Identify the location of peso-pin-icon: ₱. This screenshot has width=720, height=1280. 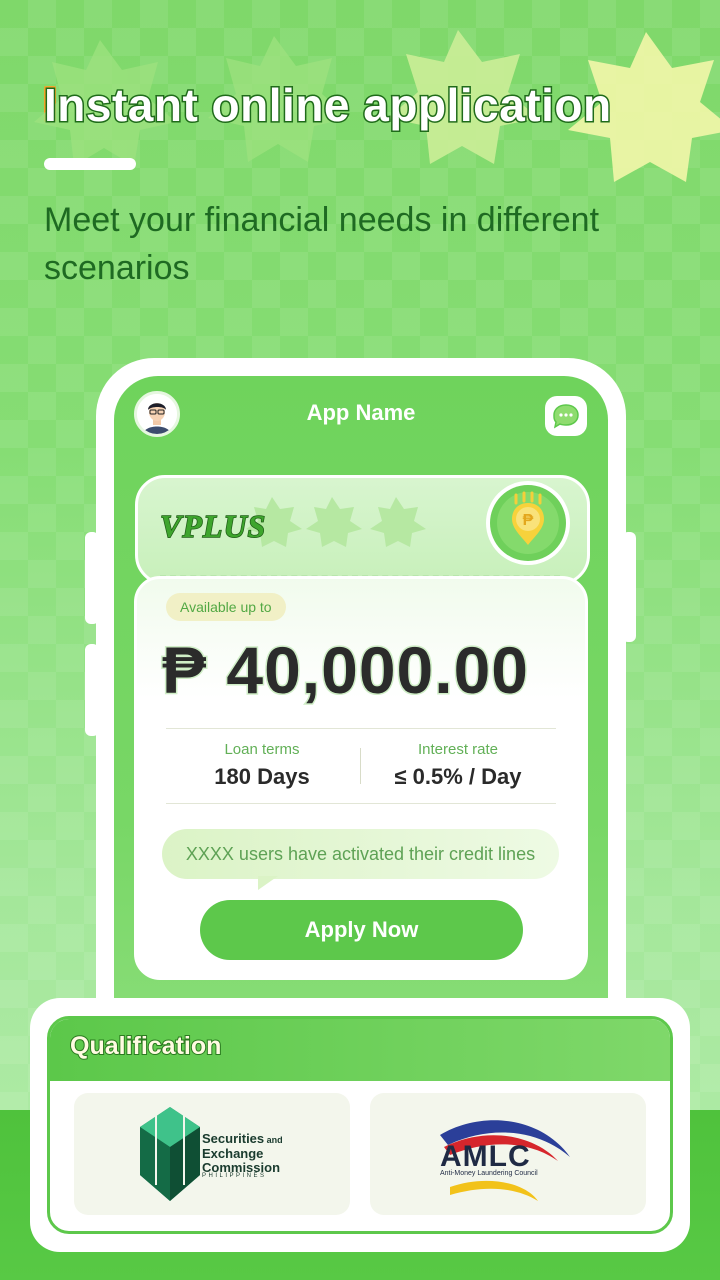
(528, 523).